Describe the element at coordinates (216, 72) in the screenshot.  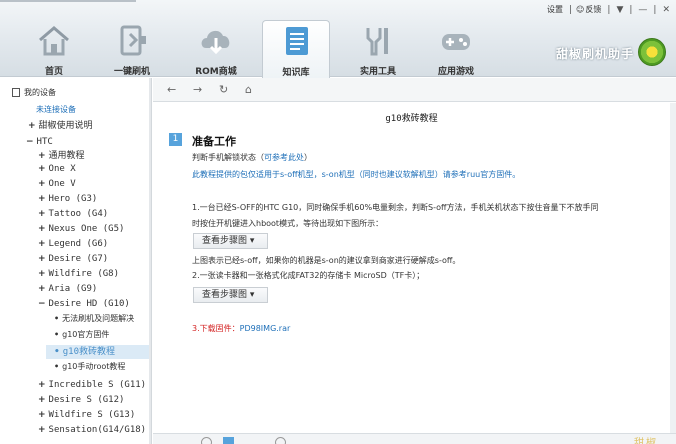
I see `nav-rom-label: ROM商城` at that location.